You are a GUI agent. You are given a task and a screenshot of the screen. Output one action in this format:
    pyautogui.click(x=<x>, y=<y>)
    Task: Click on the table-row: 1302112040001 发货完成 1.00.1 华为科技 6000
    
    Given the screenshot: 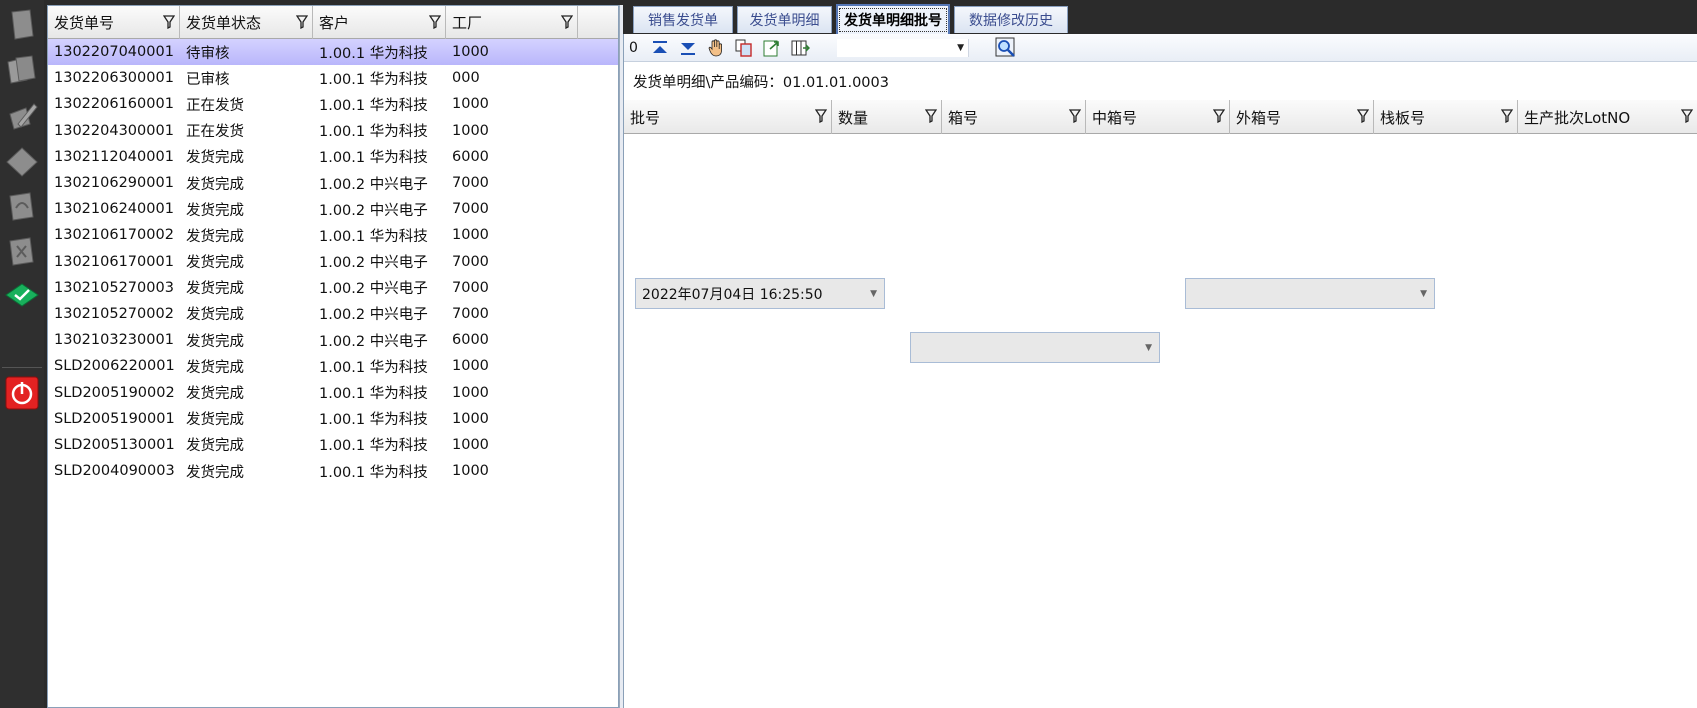 What is the action you would take?
    pyautogui.click(x=333, y=157)
    